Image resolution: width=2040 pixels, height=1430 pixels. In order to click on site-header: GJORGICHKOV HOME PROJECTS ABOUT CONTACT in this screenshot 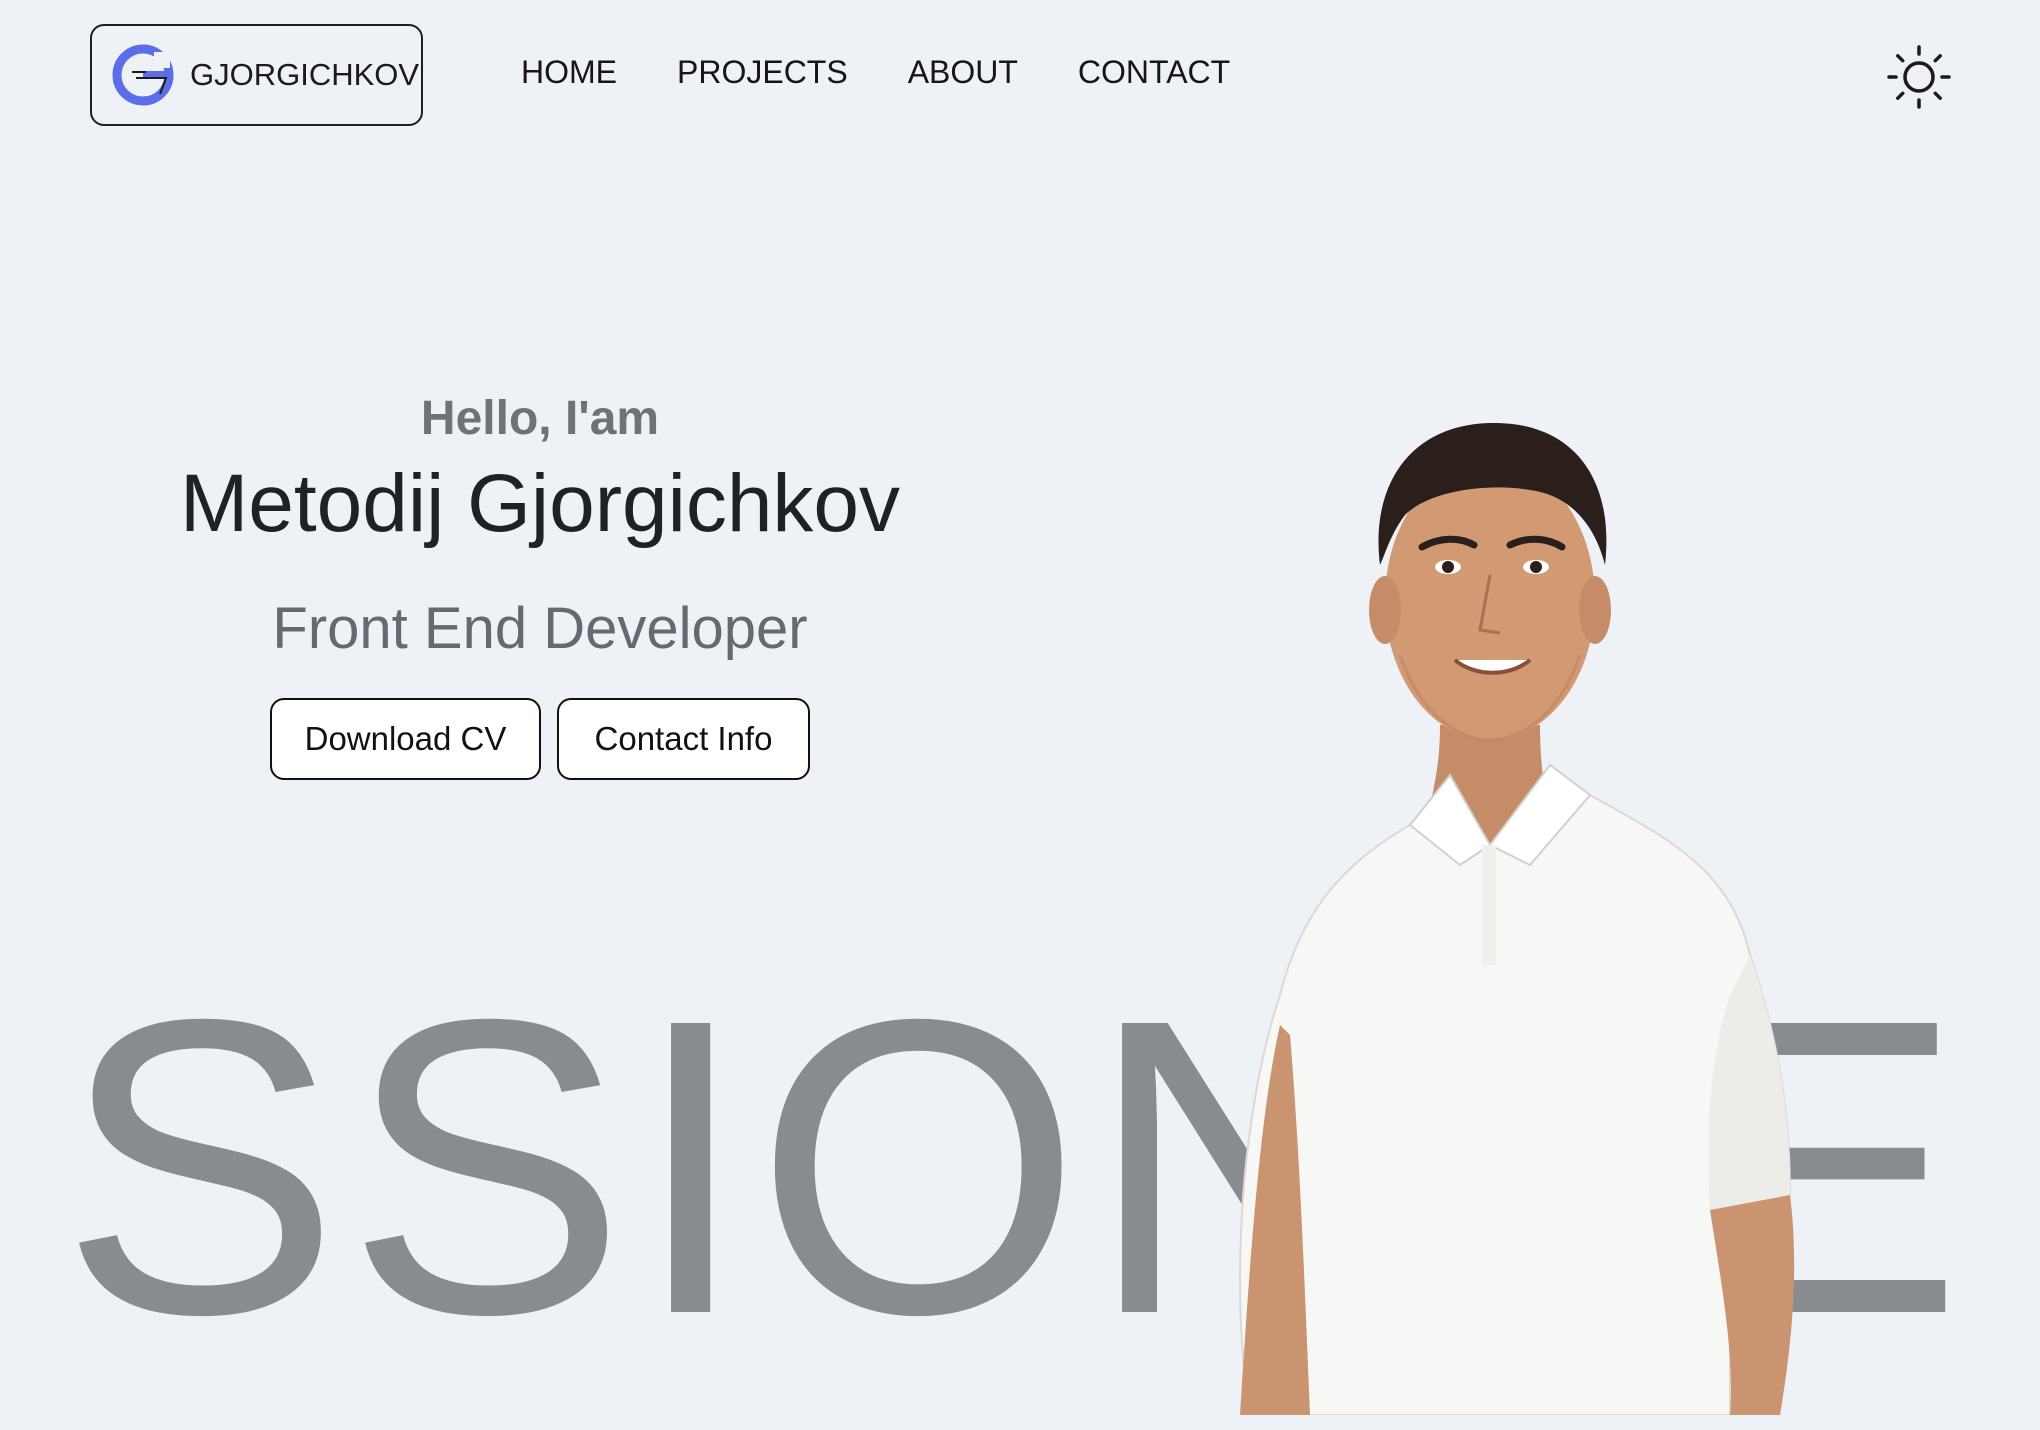, I will do `click(1020, 75)`.